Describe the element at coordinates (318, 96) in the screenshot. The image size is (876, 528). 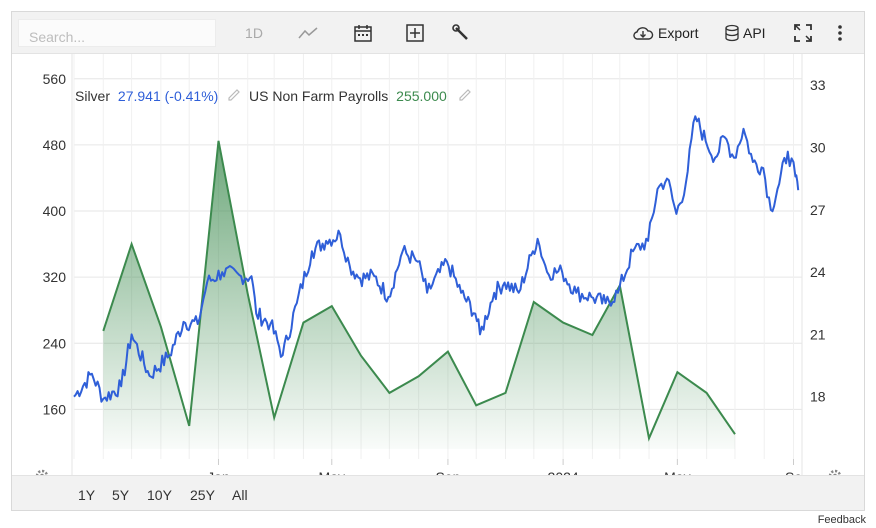
I see `legend-payrolls-name: US Non Farm Payrolls` at that location.